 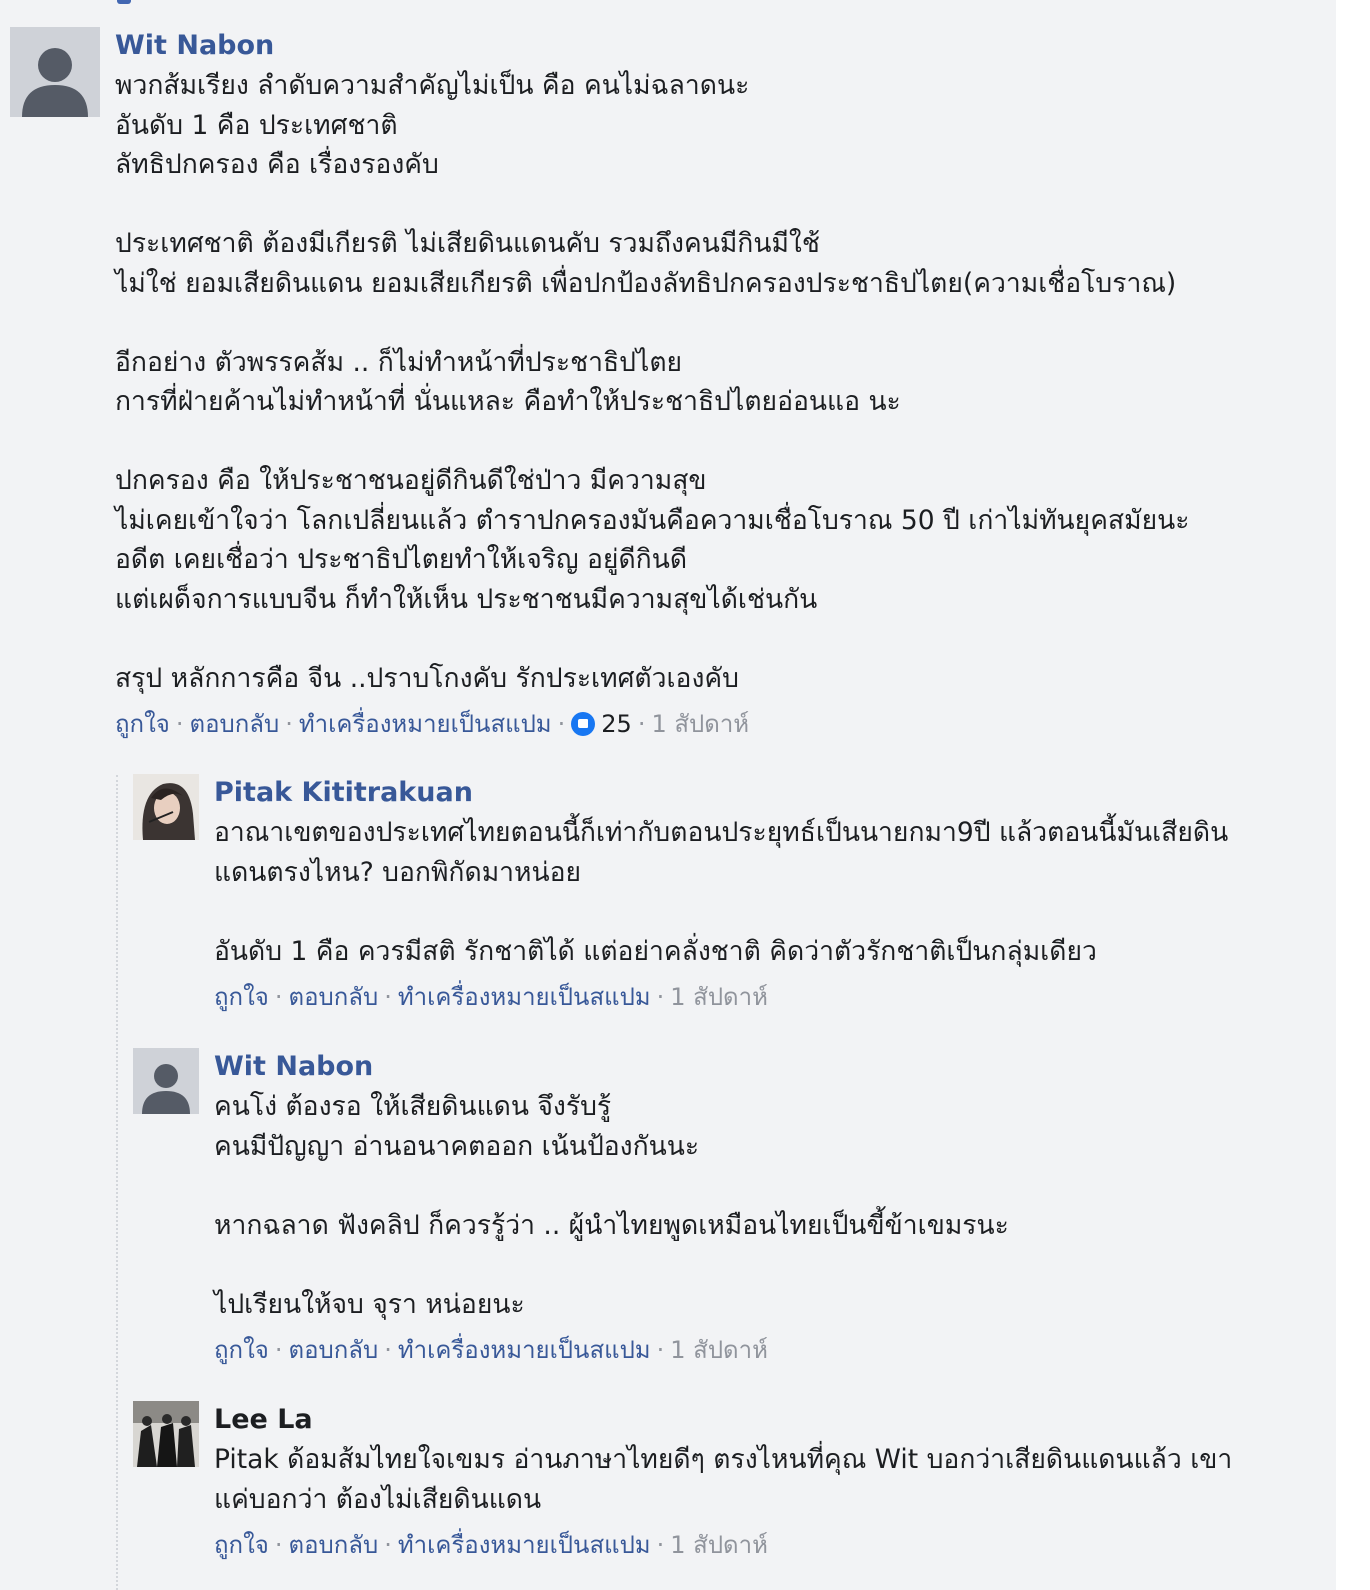 What do you see at coordinates (616, 724) in the screenshot?
I see `reaction-count: 25` at bounding box center [616, 724].